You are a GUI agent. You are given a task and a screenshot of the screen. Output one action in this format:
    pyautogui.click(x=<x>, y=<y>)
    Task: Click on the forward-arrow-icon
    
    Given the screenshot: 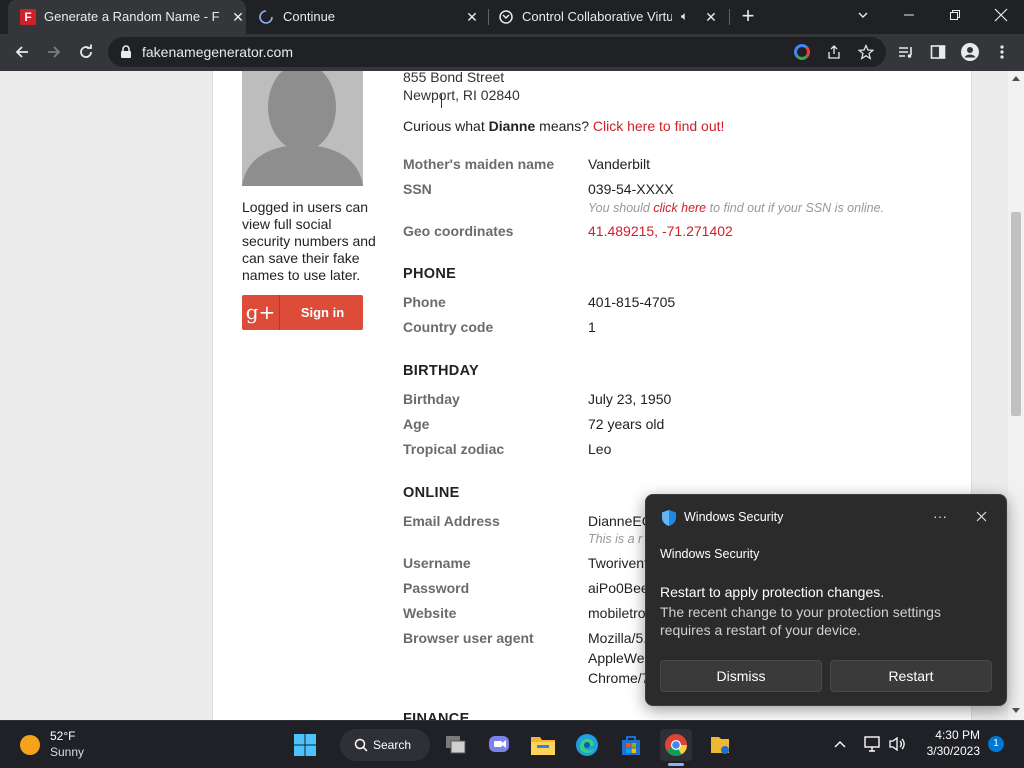 What is the action you would take?
    pyautogui.click(x=54, y=52)
    